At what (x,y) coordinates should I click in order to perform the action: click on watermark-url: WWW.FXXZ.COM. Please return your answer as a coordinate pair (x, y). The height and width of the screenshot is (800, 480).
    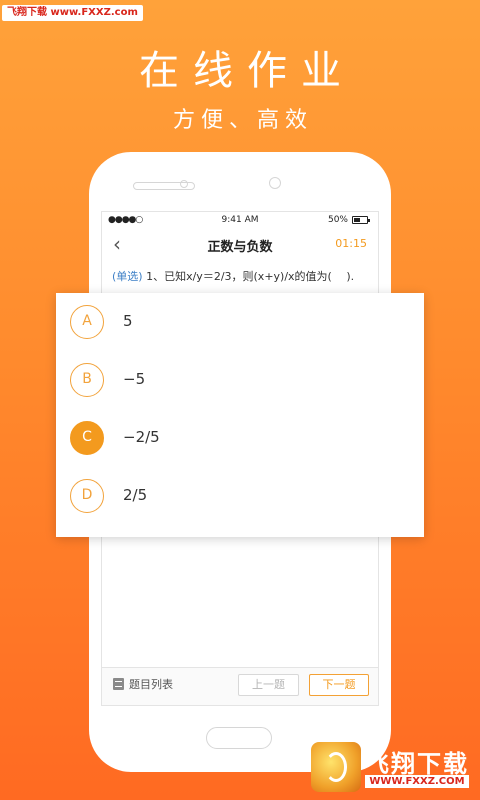
    Looking at the image, I should click on (417, 781).